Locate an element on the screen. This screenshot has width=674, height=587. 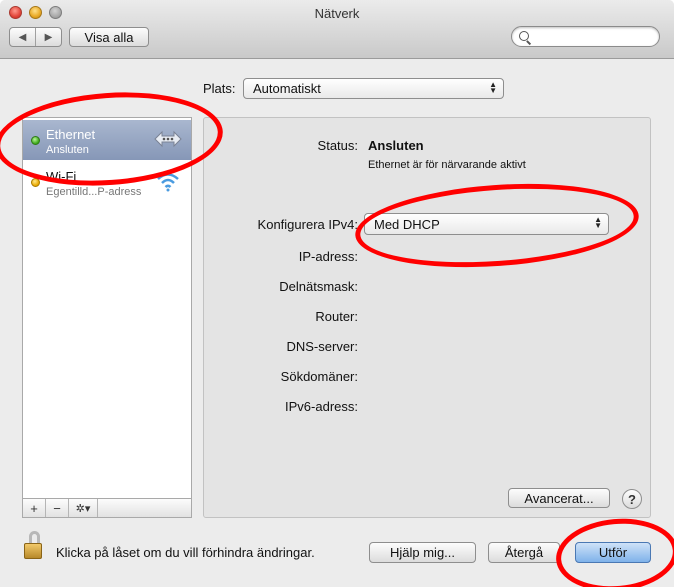
service-name: Ethernet is located at coordinates (71, 134).